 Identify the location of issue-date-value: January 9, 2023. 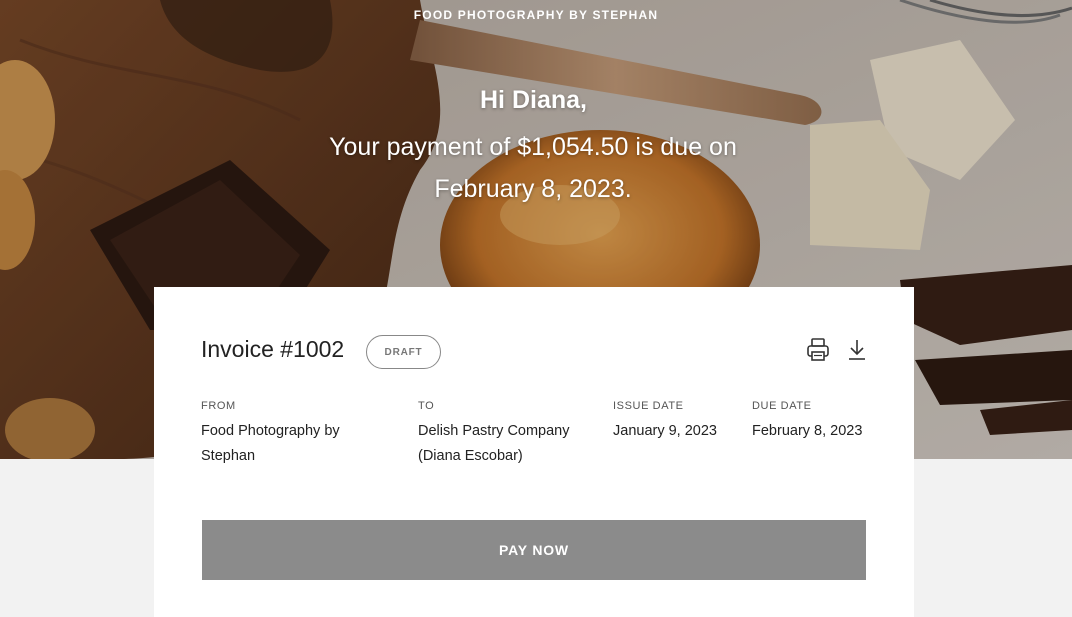
(665, 431).